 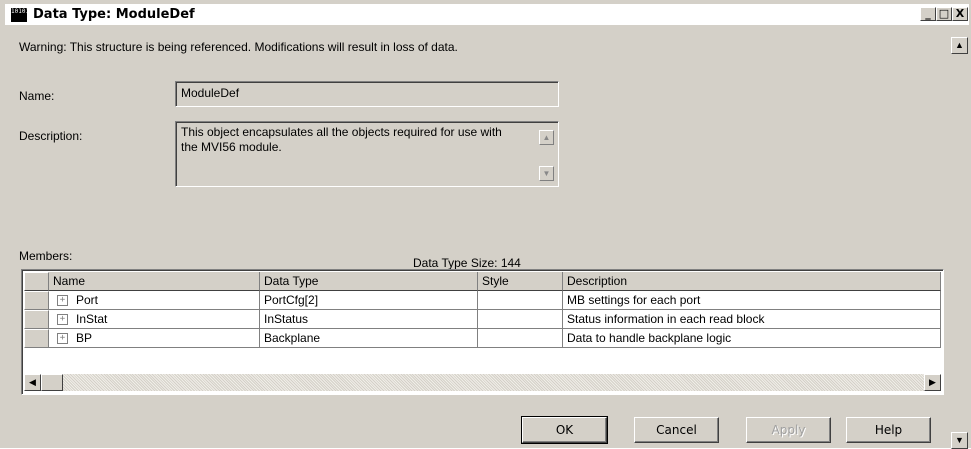 What do you see at coordinates (52, 382) in the screenshot?
I see `scroll-thumb` at bounding box center [52, 382].